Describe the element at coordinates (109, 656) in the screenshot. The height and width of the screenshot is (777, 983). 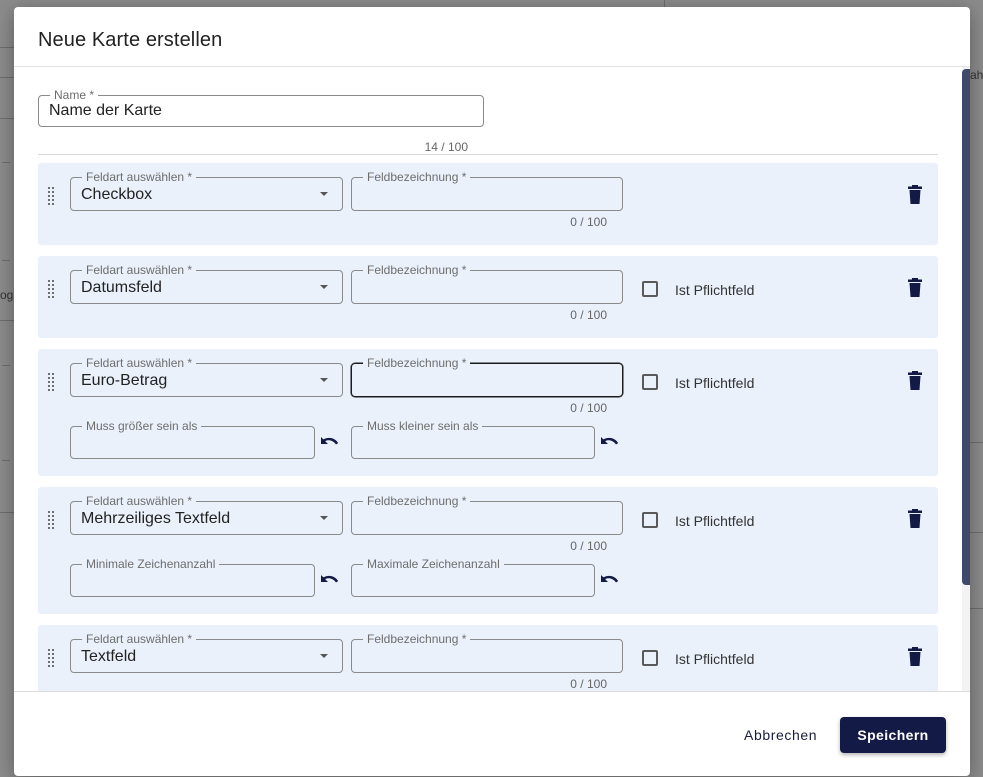
I see `field-type-value: Textfeld` at that location.